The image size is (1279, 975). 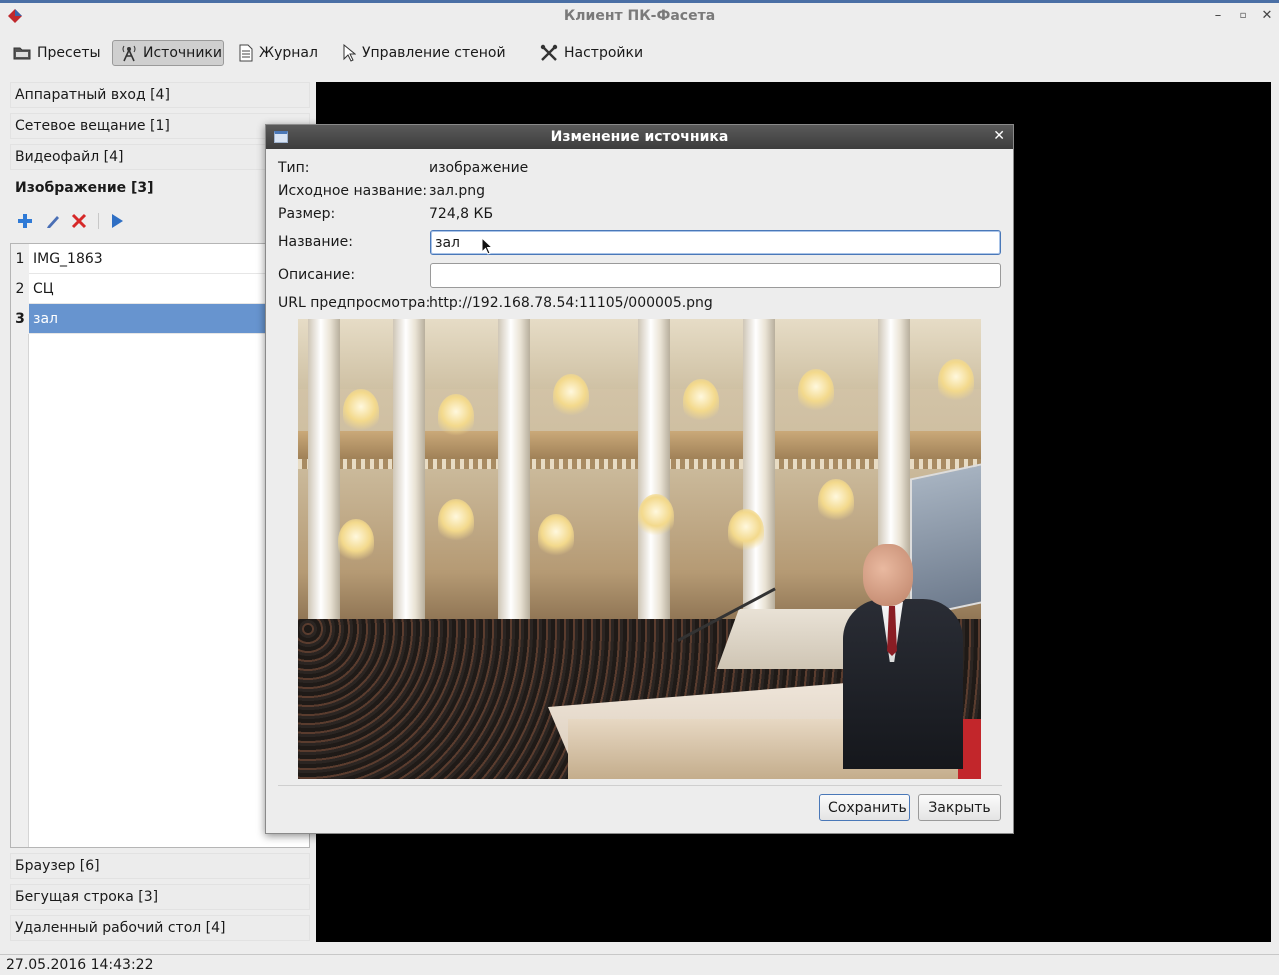 I want to click on tab-settings-label: Настройки, so click(x=604, y=53).